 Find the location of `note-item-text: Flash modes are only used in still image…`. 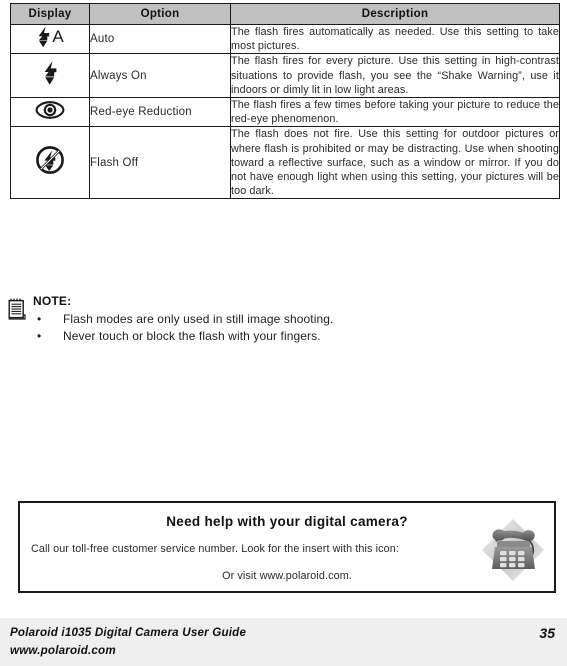

note-item-text: Flash modes are only used in still image… is located at coordinates (198, 319).